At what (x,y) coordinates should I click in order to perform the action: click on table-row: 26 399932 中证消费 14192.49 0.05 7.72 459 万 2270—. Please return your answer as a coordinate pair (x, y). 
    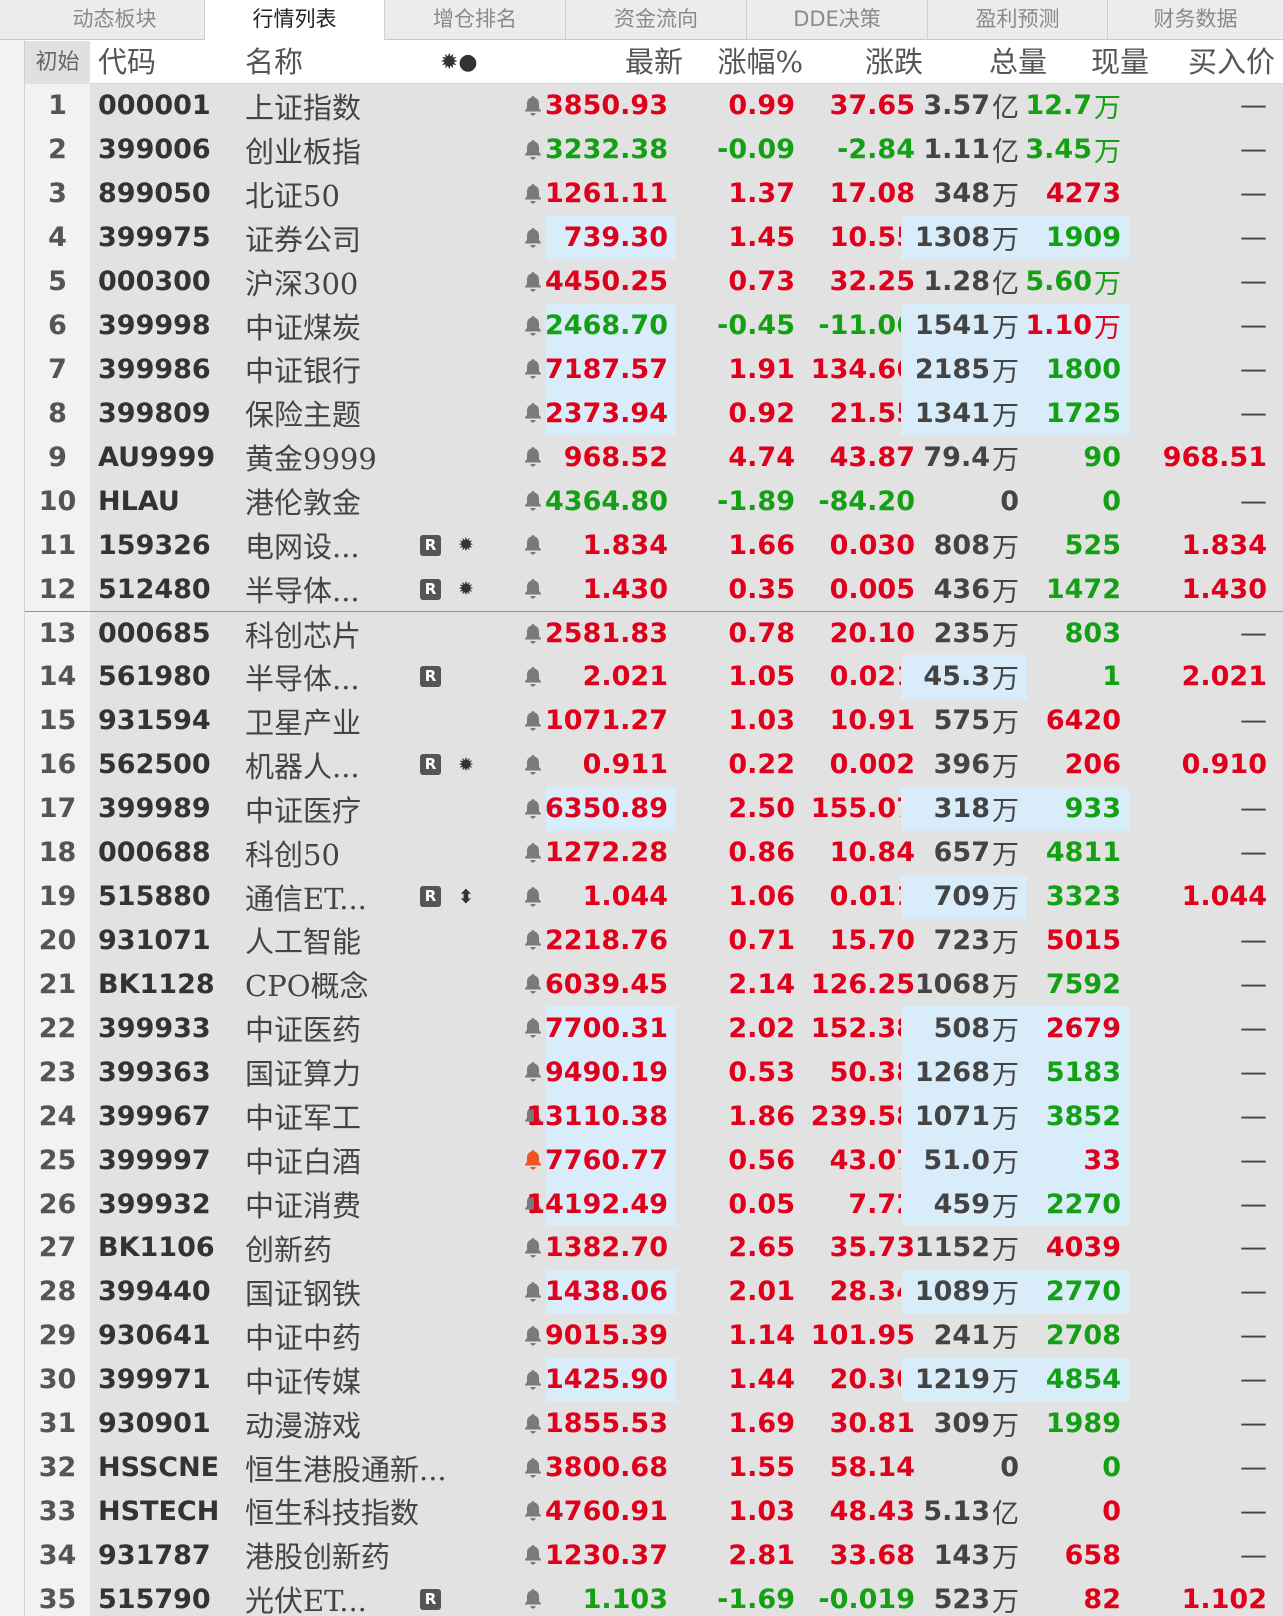
    Looking at the image, I should click on (654, 1204).